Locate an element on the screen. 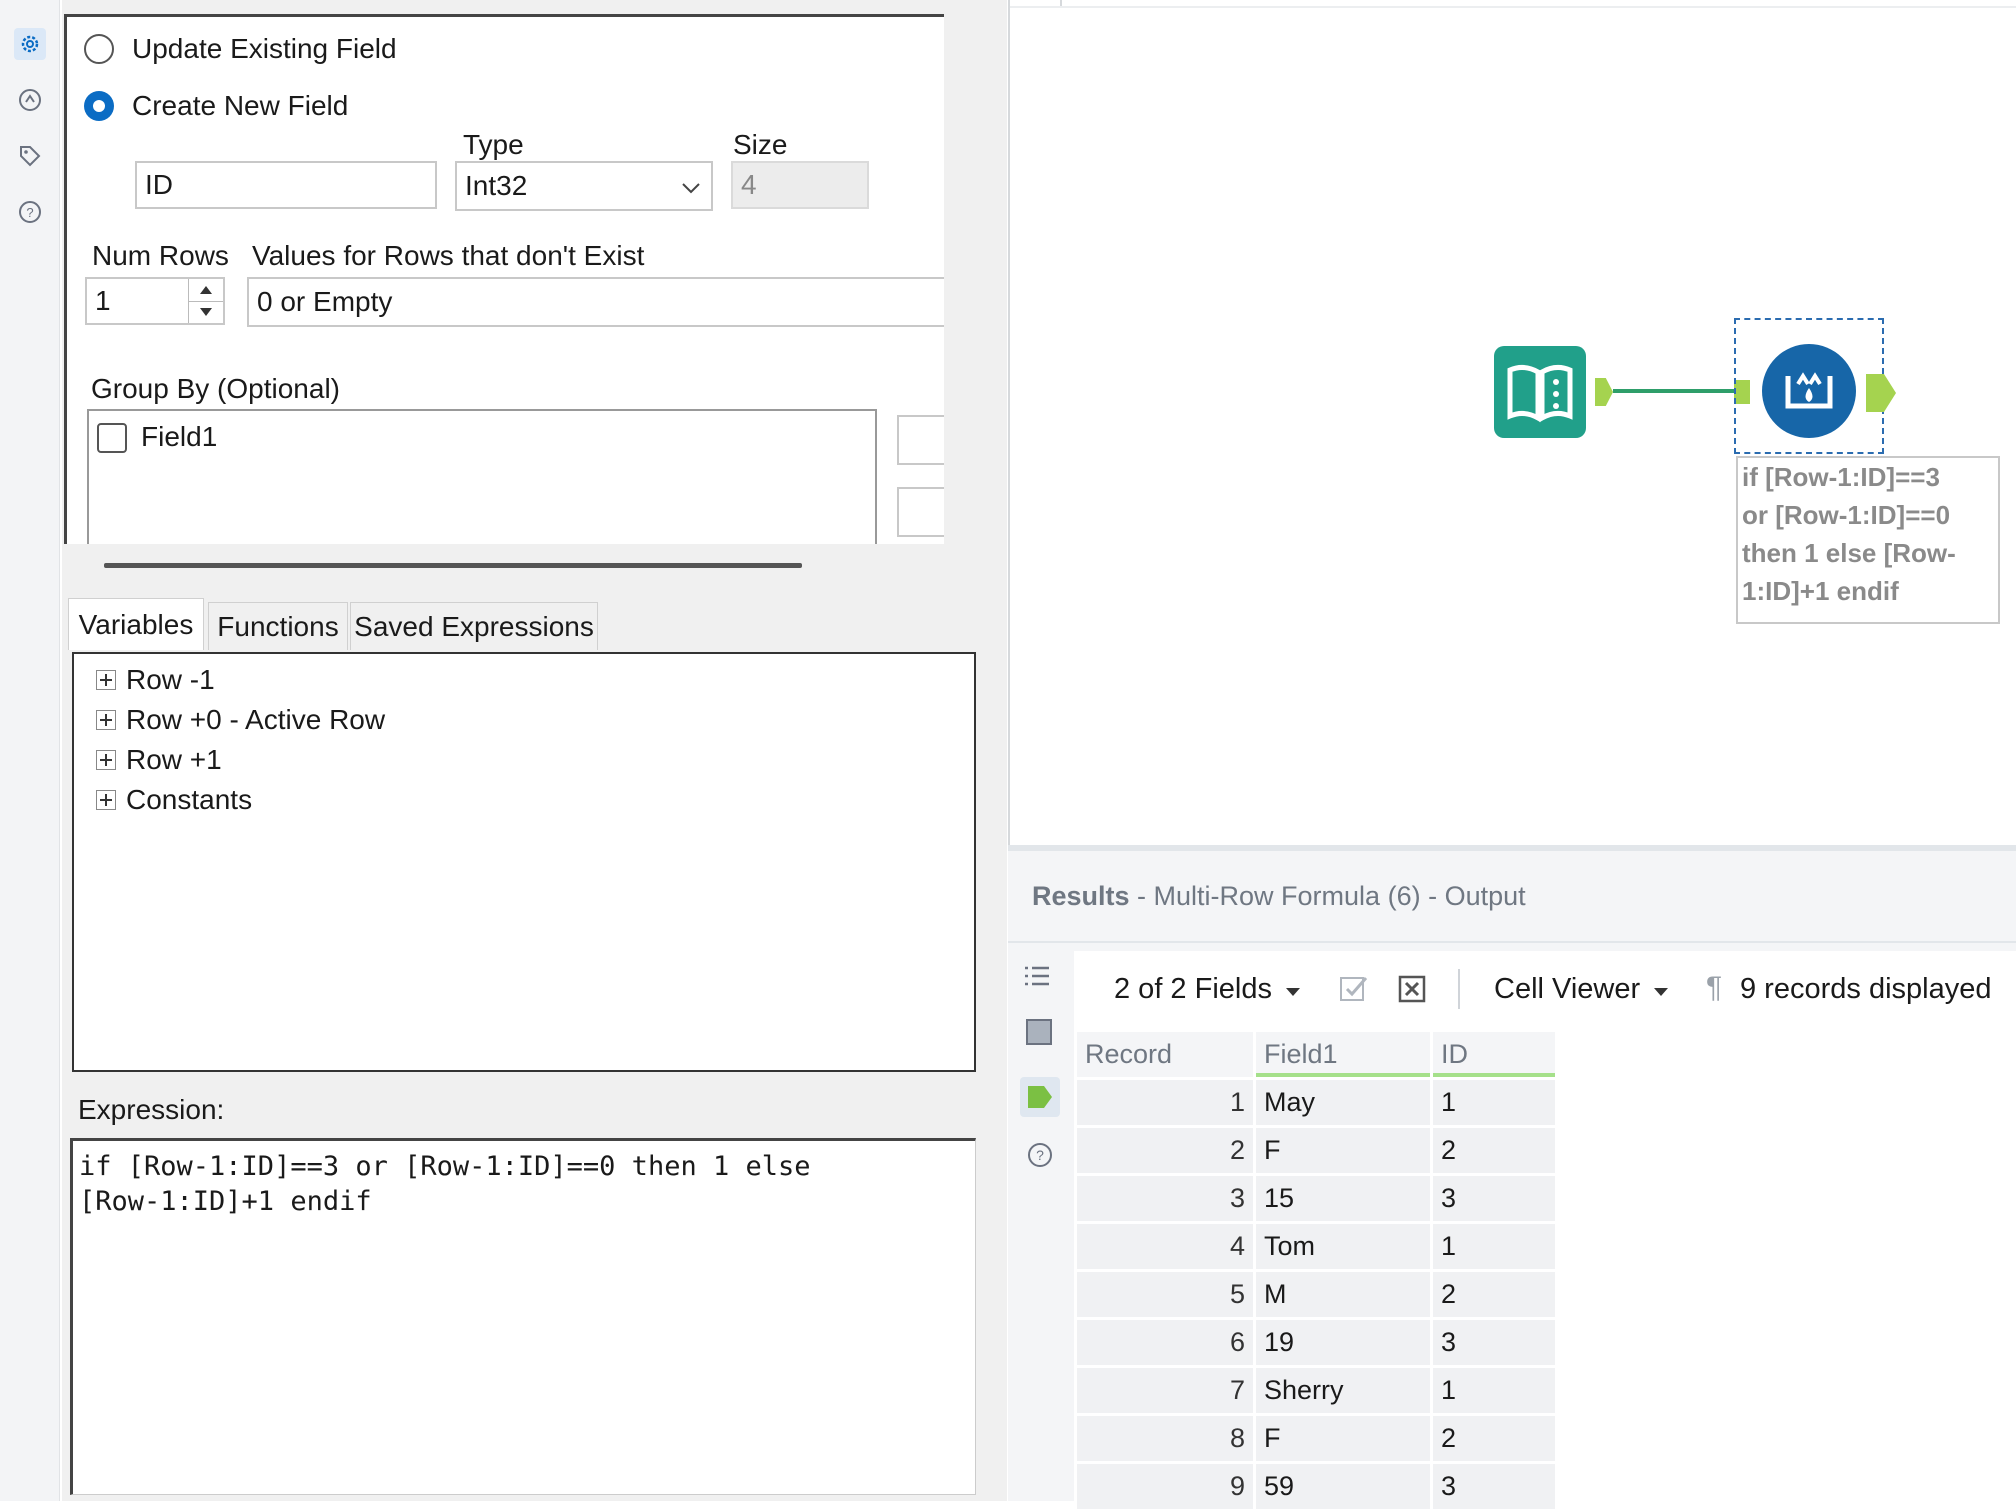 This screenshot has width=2016, height=1512. record-number-cell: 3 is located at coordinates (1165, 1198).